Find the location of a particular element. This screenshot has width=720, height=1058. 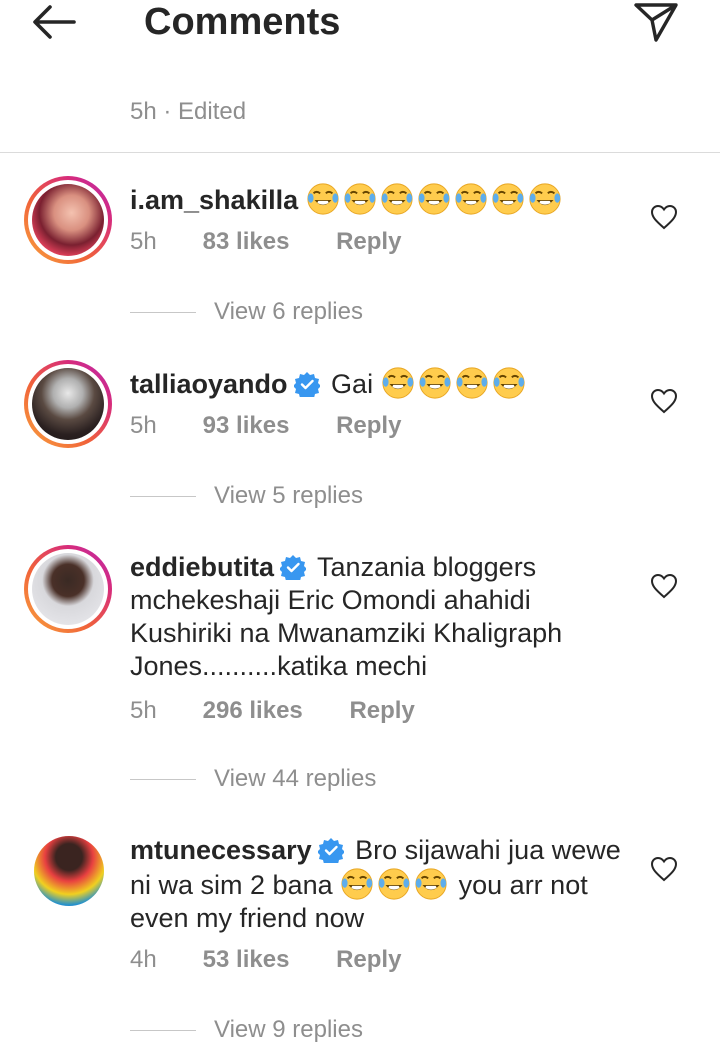

view-replies-label: View 44 replies is located at coordinates (295, 778).